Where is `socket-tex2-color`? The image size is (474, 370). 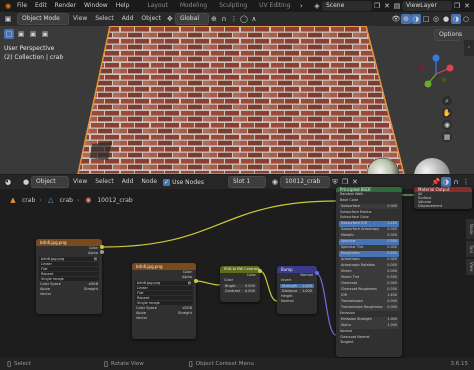
socket-tex2-color is located at coordinates (196, 281).